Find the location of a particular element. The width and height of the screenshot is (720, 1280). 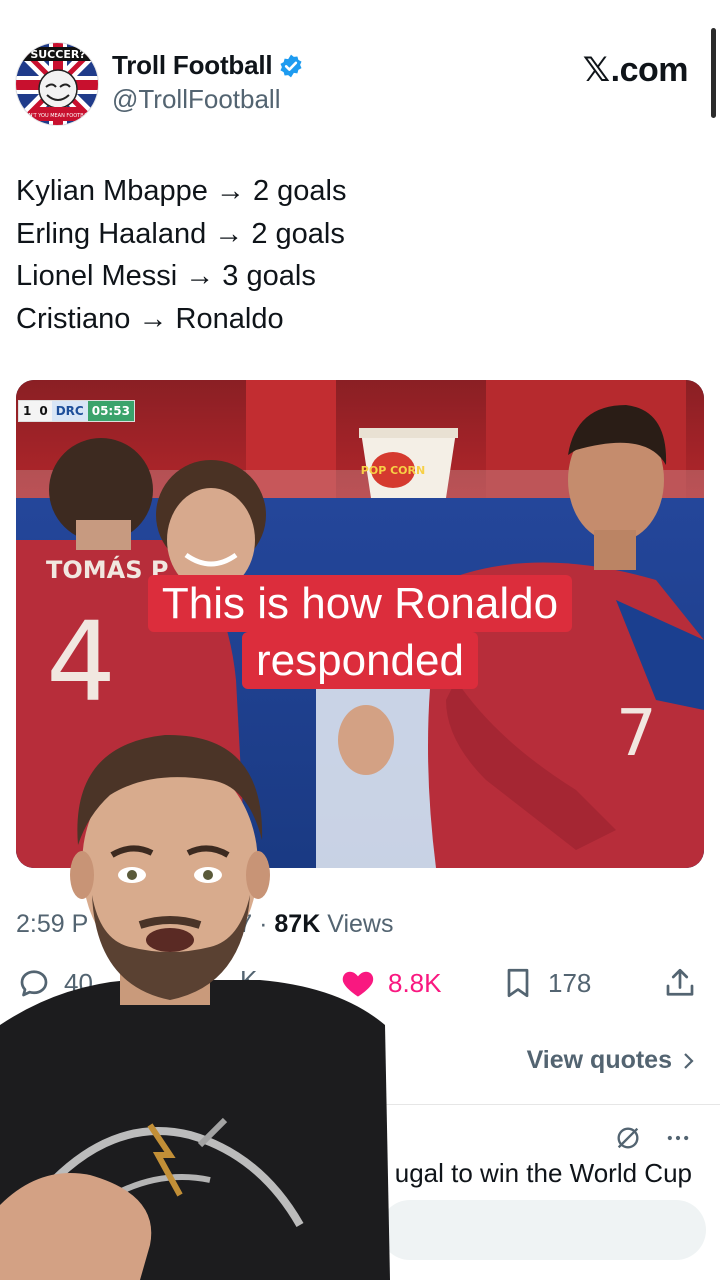

avatar-subtext: DON'T YOU MEAN FOOTBALL? is located at coordinates (58, 116).